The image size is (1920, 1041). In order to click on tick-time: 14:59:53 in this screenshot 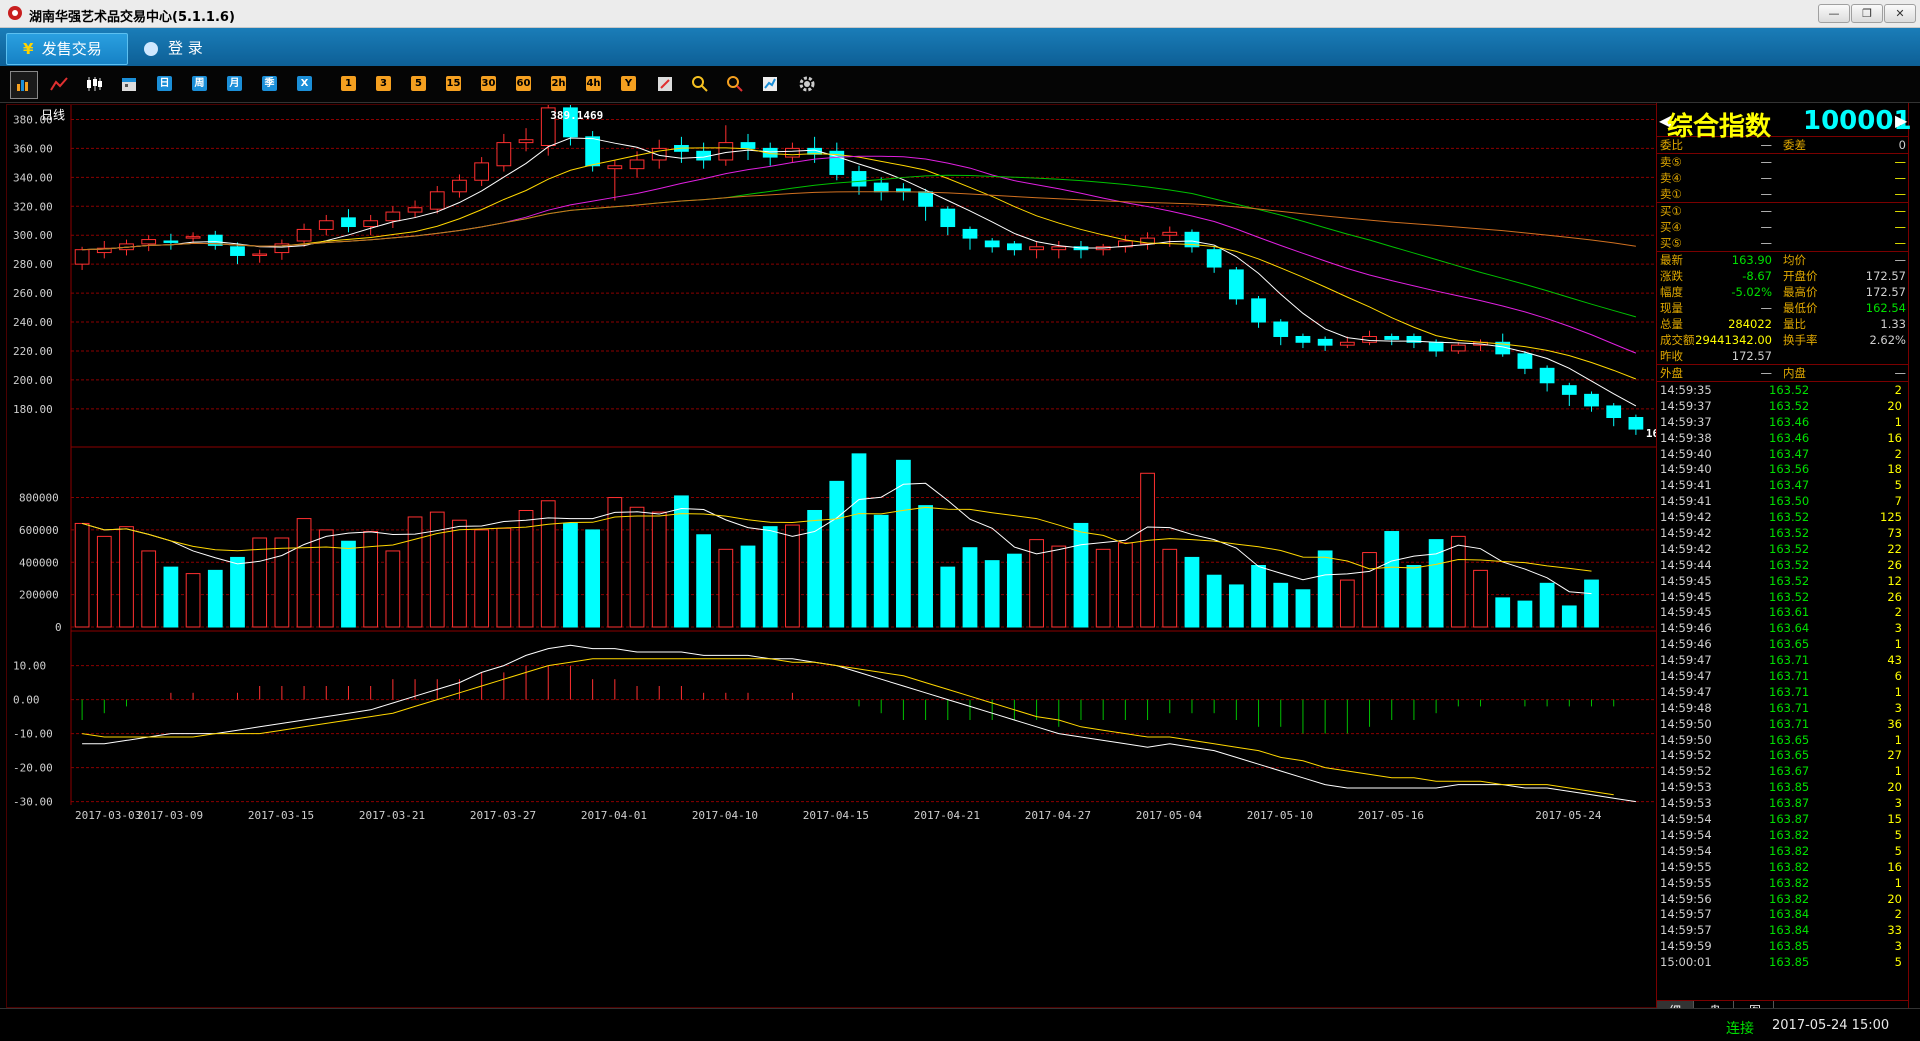, I will do `click(1686, 803)`.